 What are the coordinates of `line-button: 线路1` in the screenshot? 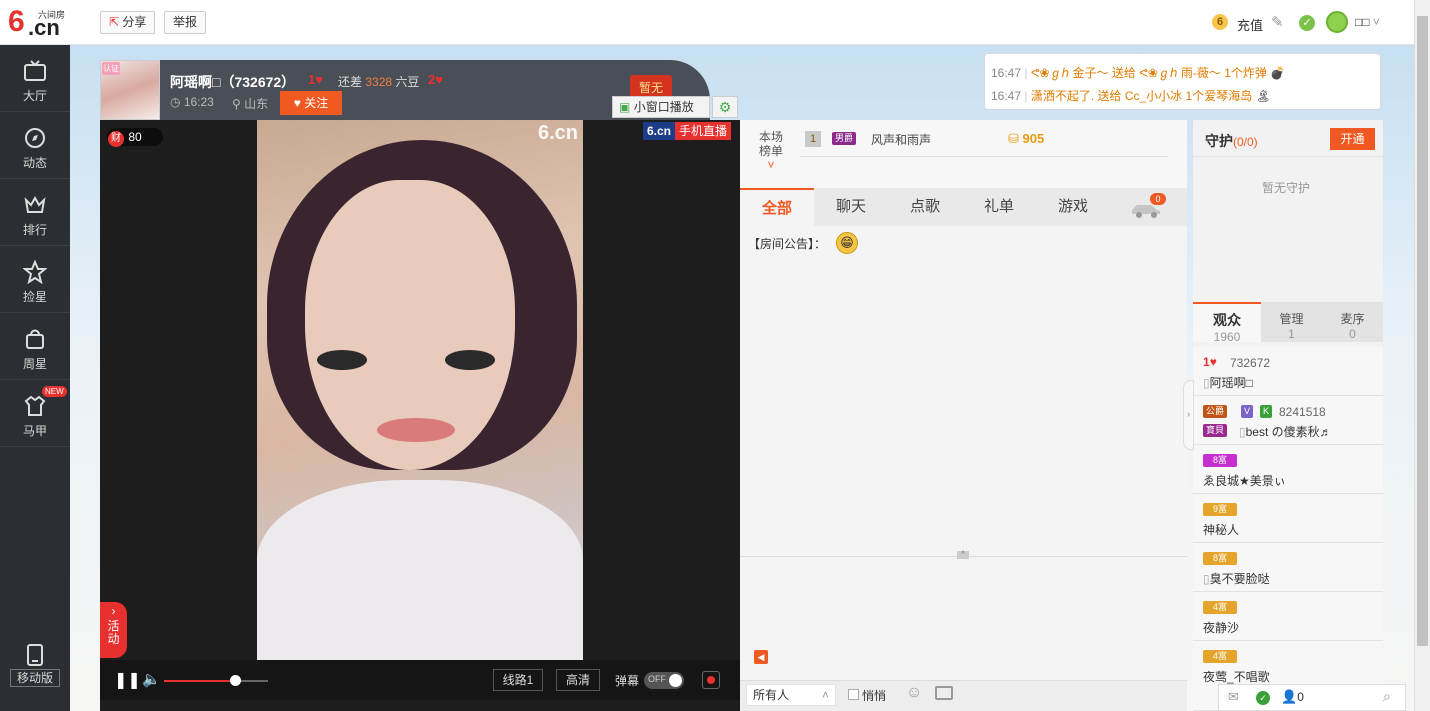 It's located at (518, 680).